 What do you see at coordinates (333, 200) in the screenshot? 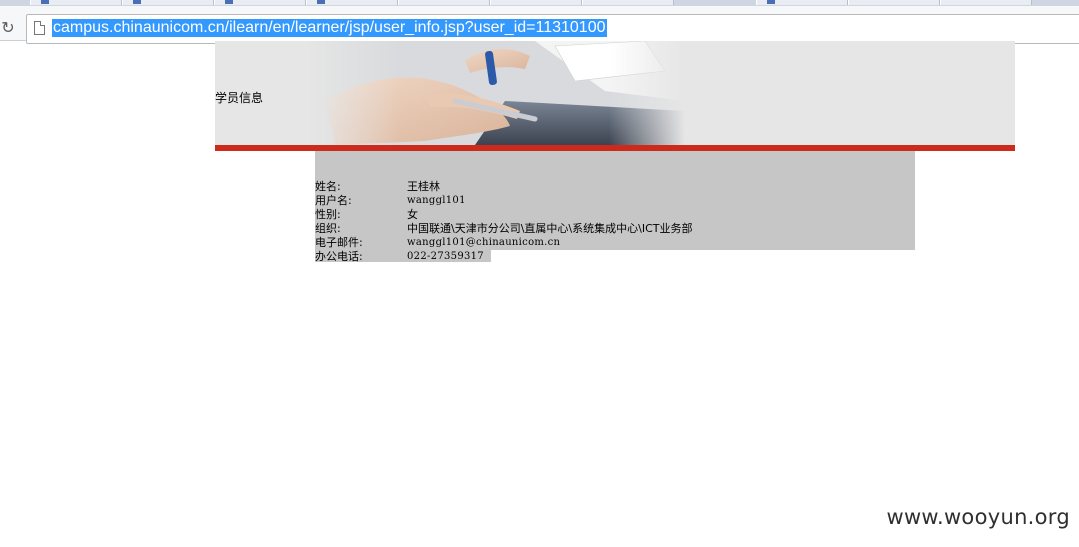
I see `username-label: 用户名:` at bounding box center [333, 200].